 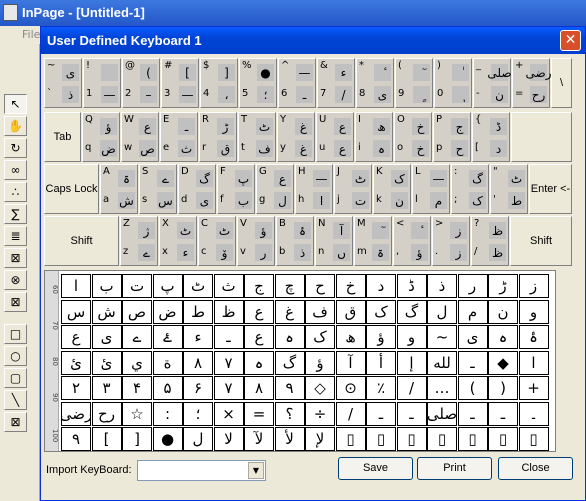 I want to click on key-2: @2 (–, so click(x=141, y=83).